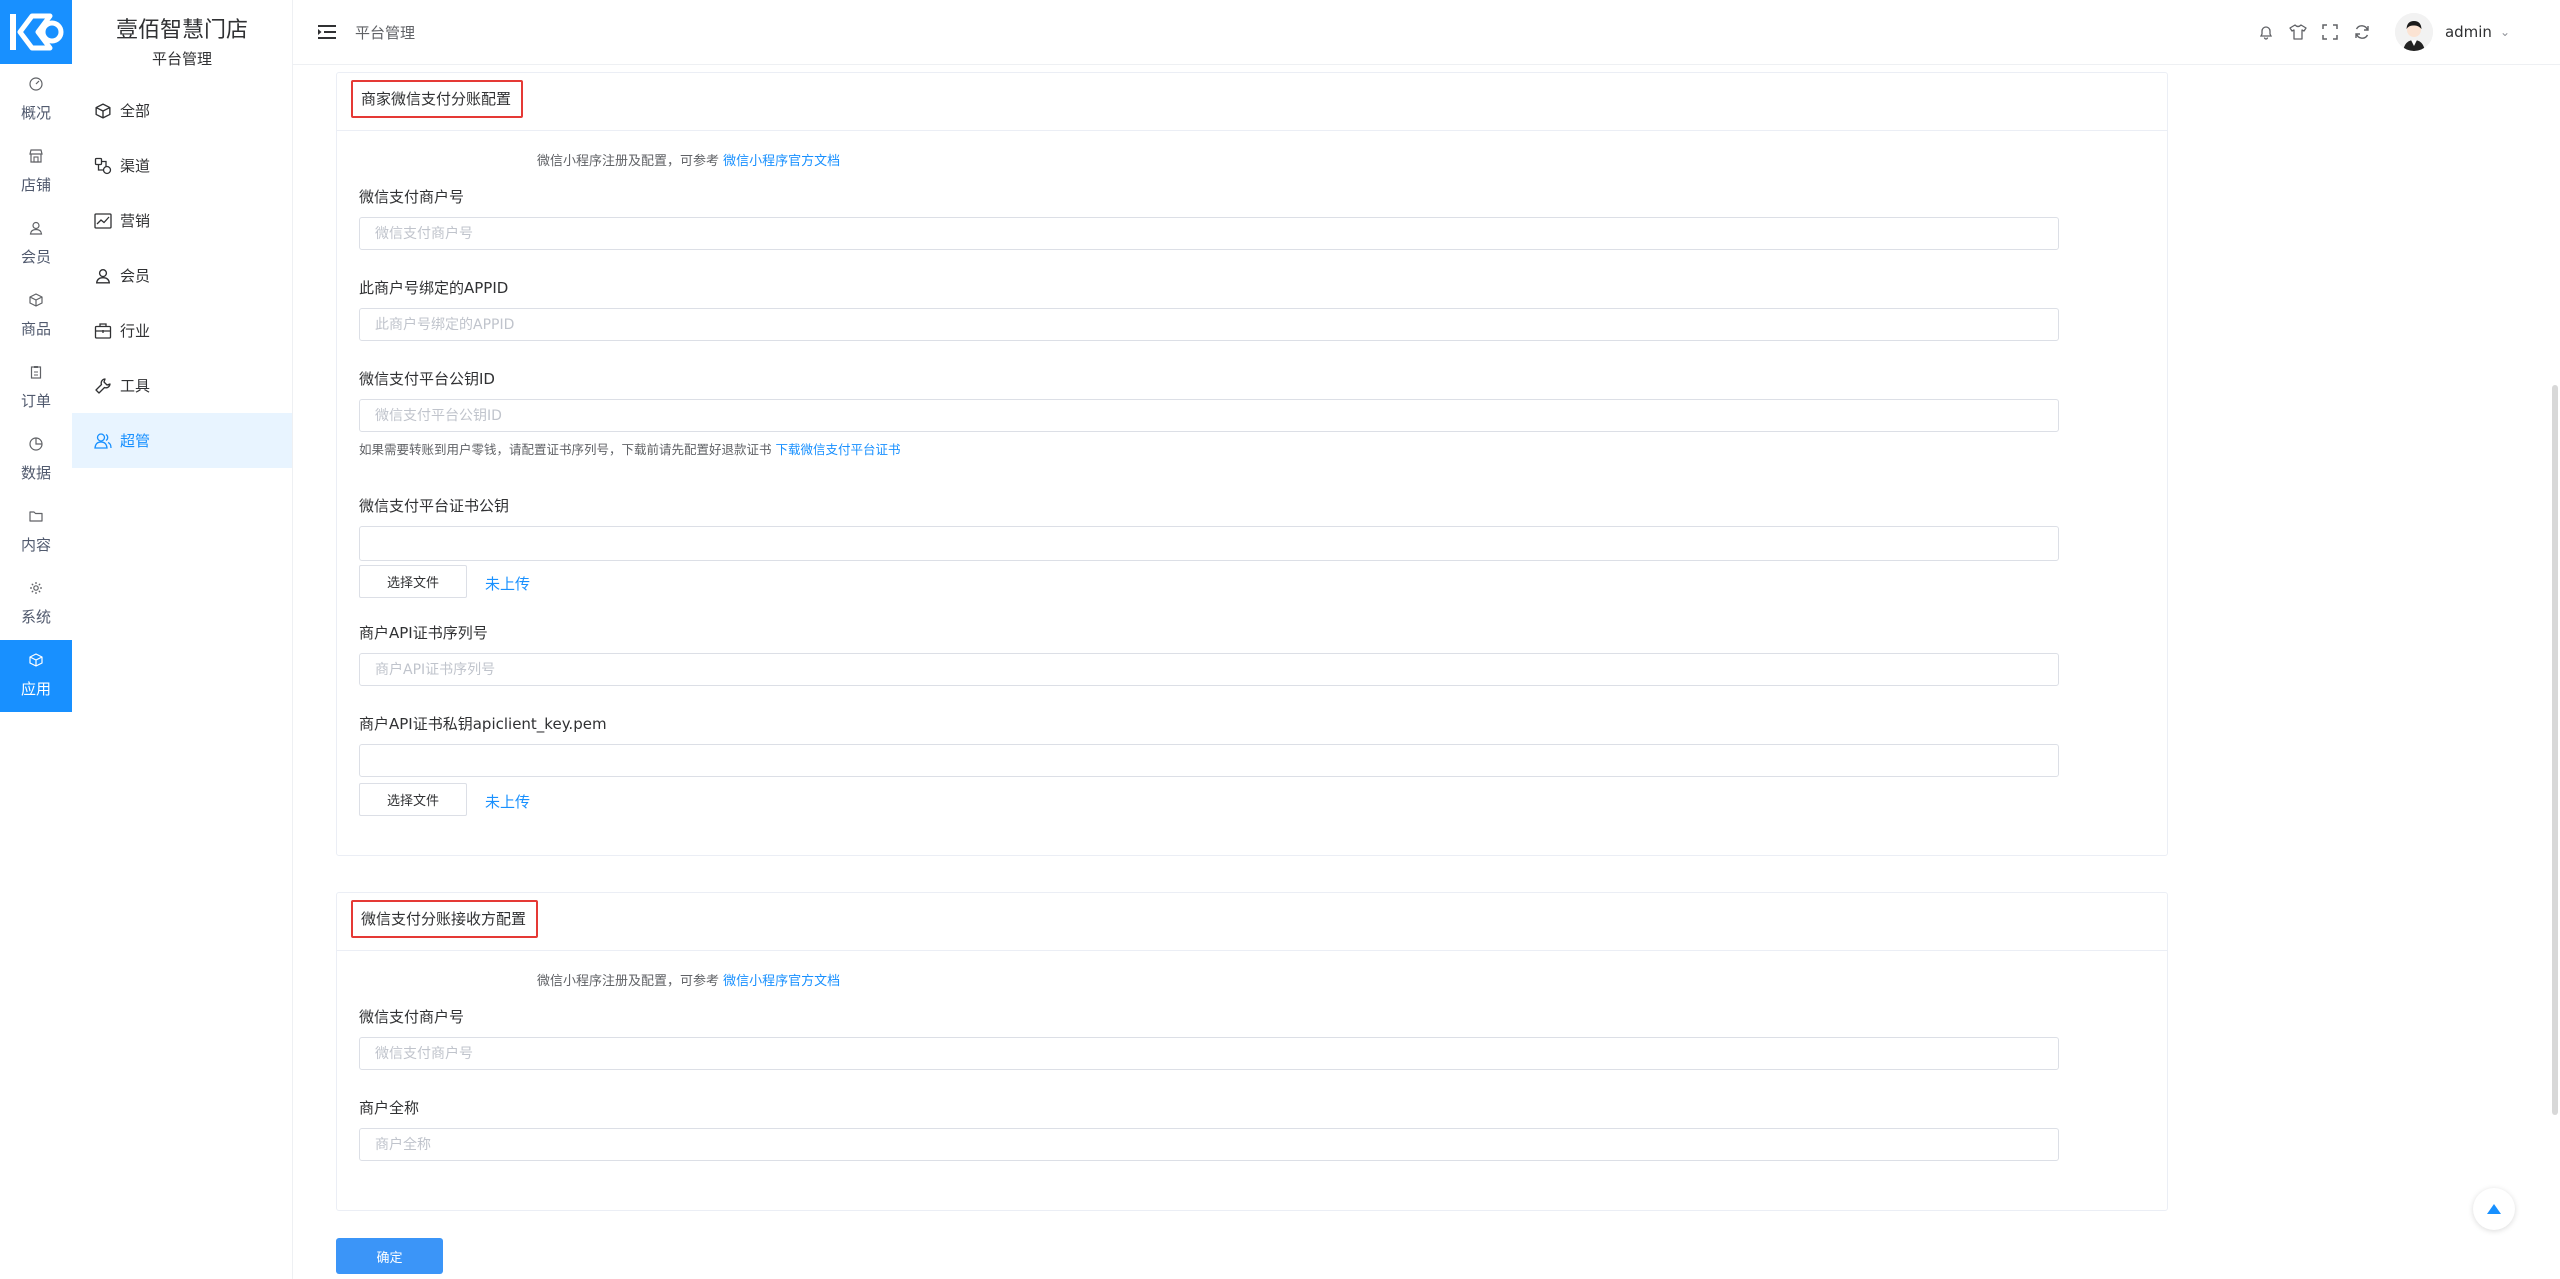  What do you see at coordinates (1209, 233) in the screenshot?
I see `merchant-id-input` at bounding box center [1209, 233].